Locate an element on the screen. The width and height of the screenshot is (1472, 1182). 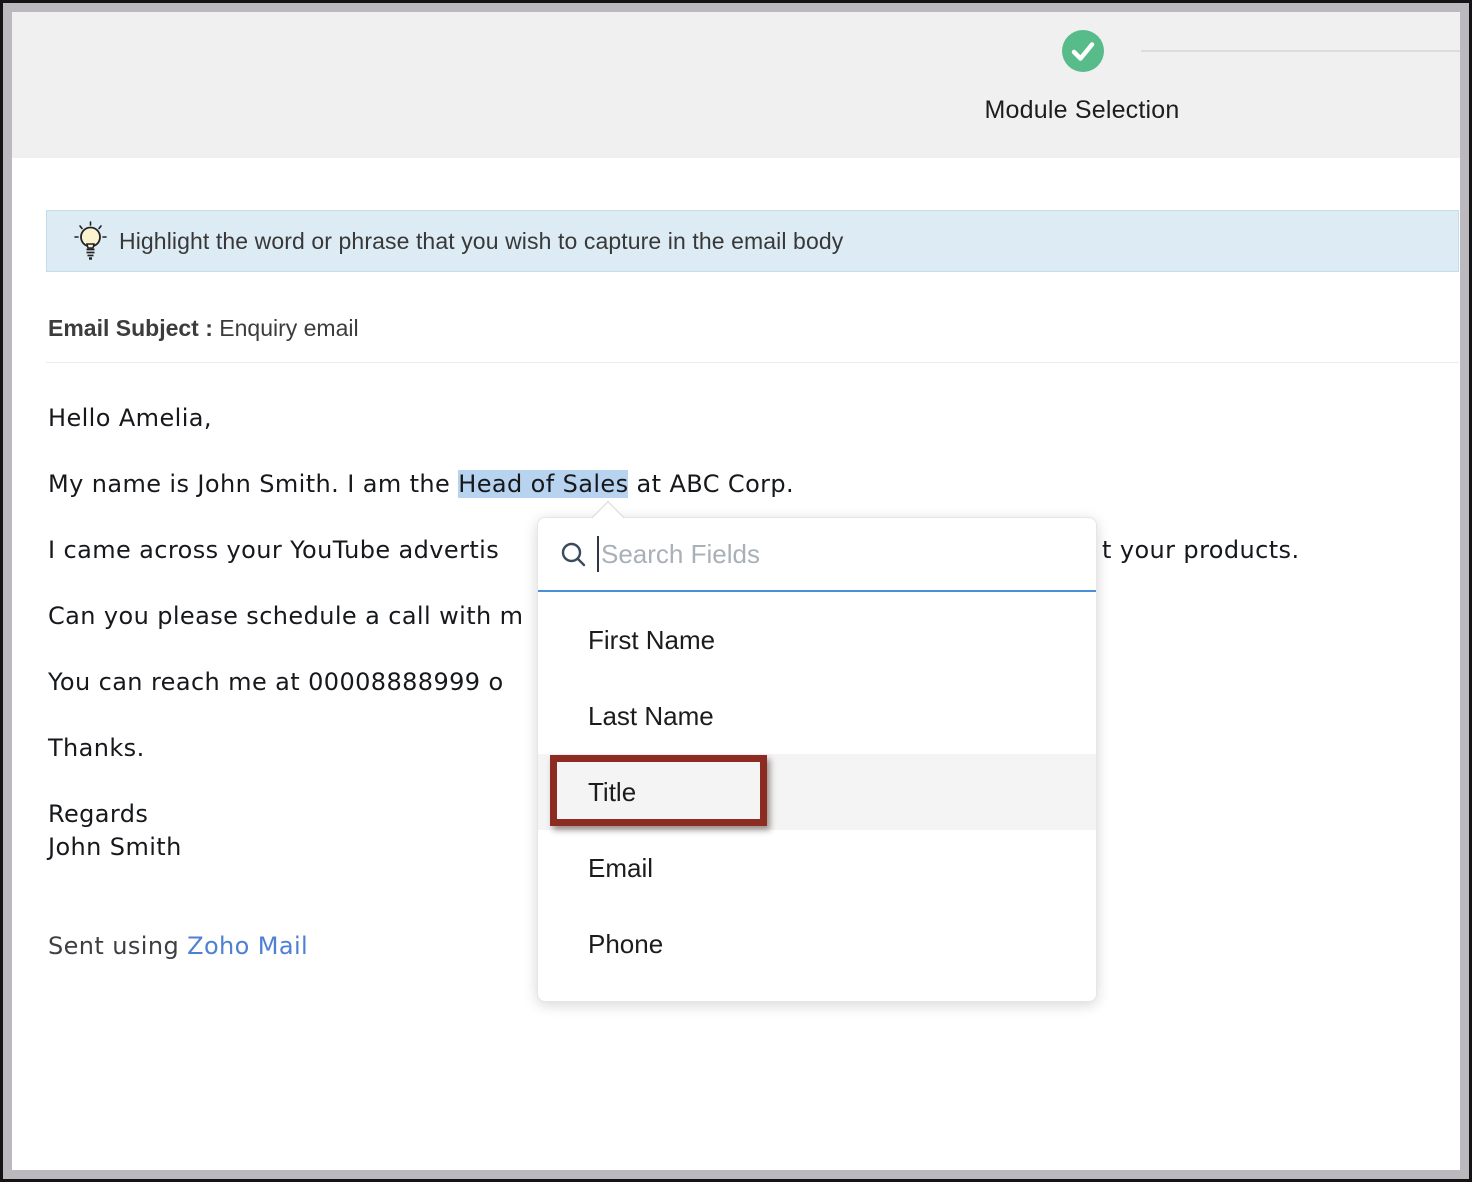
zoho-mail-link: Zoho Mail is located at coordinates (247, 946).